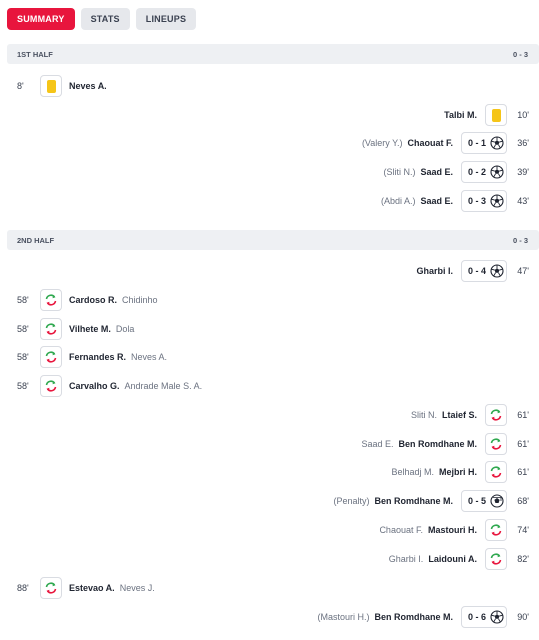 The width and height of the screenshot is (539, 640). I want to click on player-name: Mejbri H., so click(458, 472).